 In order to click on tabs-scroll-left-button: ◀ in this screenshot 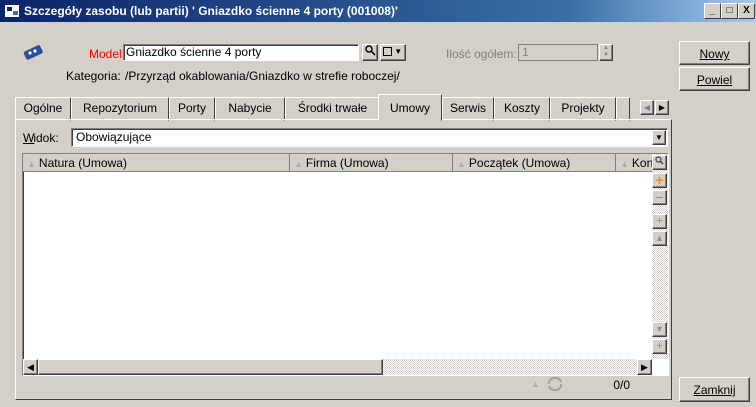, I will do `click(647, 107)`.